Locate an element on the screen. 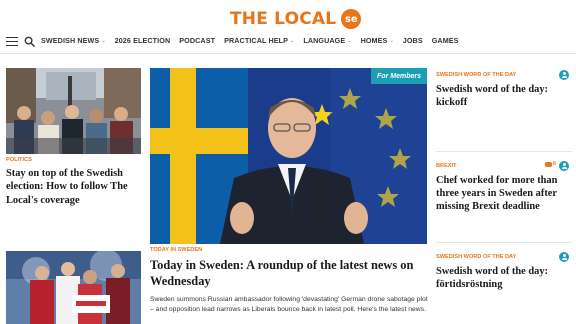 The image size is (576, 324). article-headline: Swedish word of the day: förtidsröstning is located at coordinates (504, 278).